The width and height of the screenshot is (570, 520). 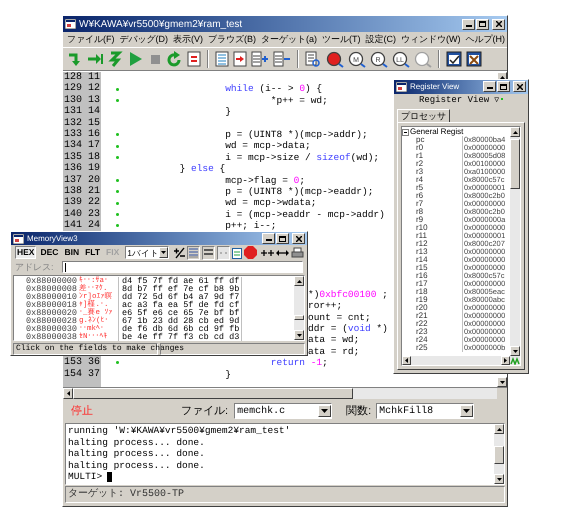 I want to click on register-name: r24, so click(x=422, y=340).